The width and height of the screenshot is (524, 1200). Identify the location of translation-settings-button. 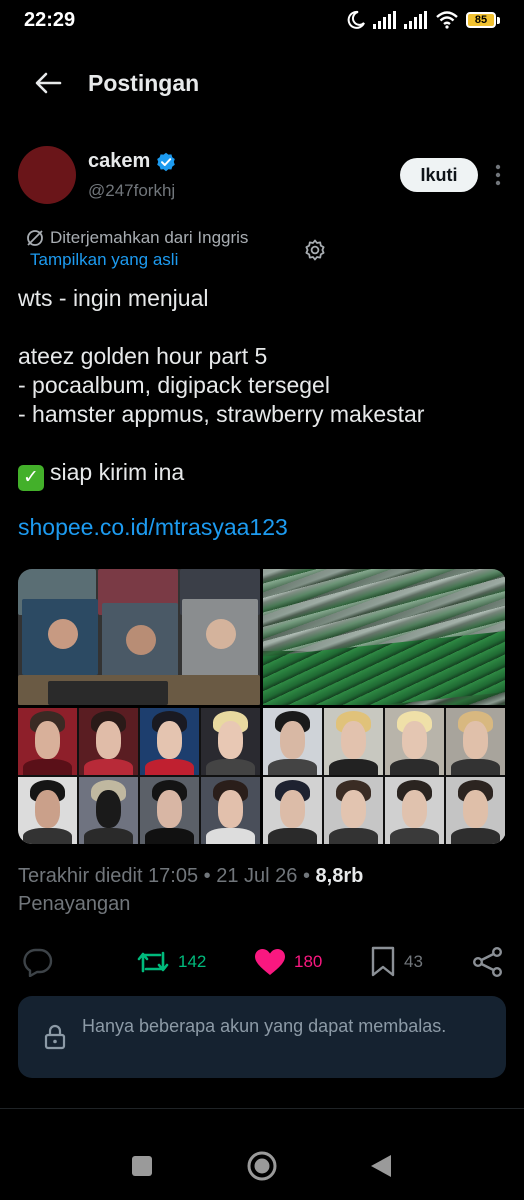
(315, 250).